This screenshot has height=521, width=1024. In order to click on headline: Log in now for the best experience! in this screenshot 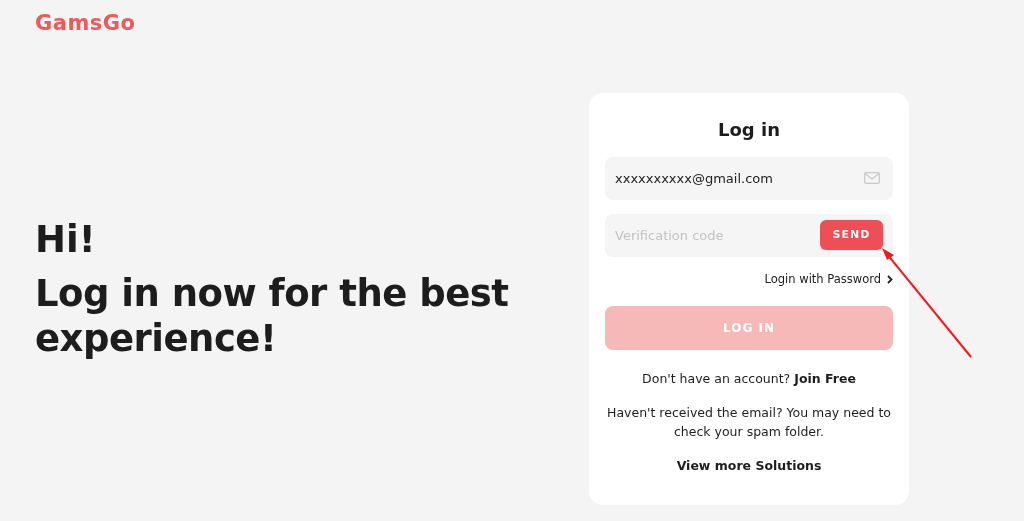, I will do `click(272, 317)`.